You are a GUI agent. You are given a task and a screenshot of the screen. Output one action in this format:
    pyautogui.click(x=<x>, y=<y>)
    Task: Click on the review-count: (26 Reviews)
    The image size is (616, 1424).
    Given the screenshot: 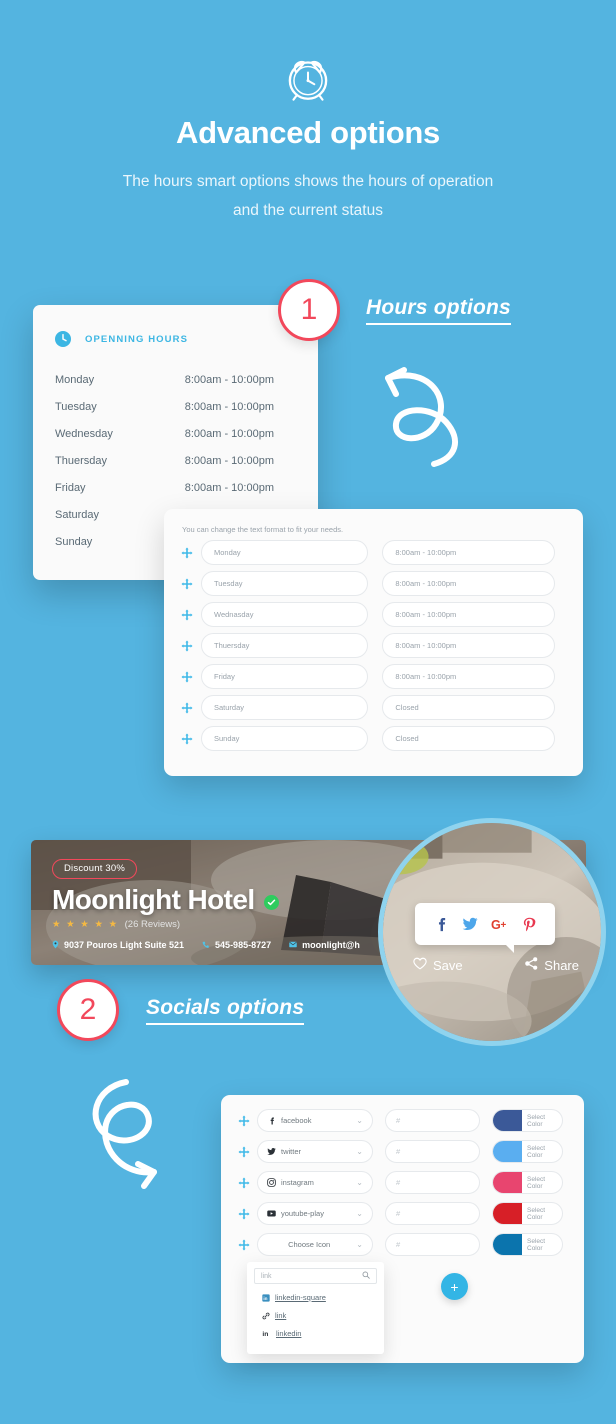 What is the action you would take?
    pyautogui.click(x=152, y=924)
    